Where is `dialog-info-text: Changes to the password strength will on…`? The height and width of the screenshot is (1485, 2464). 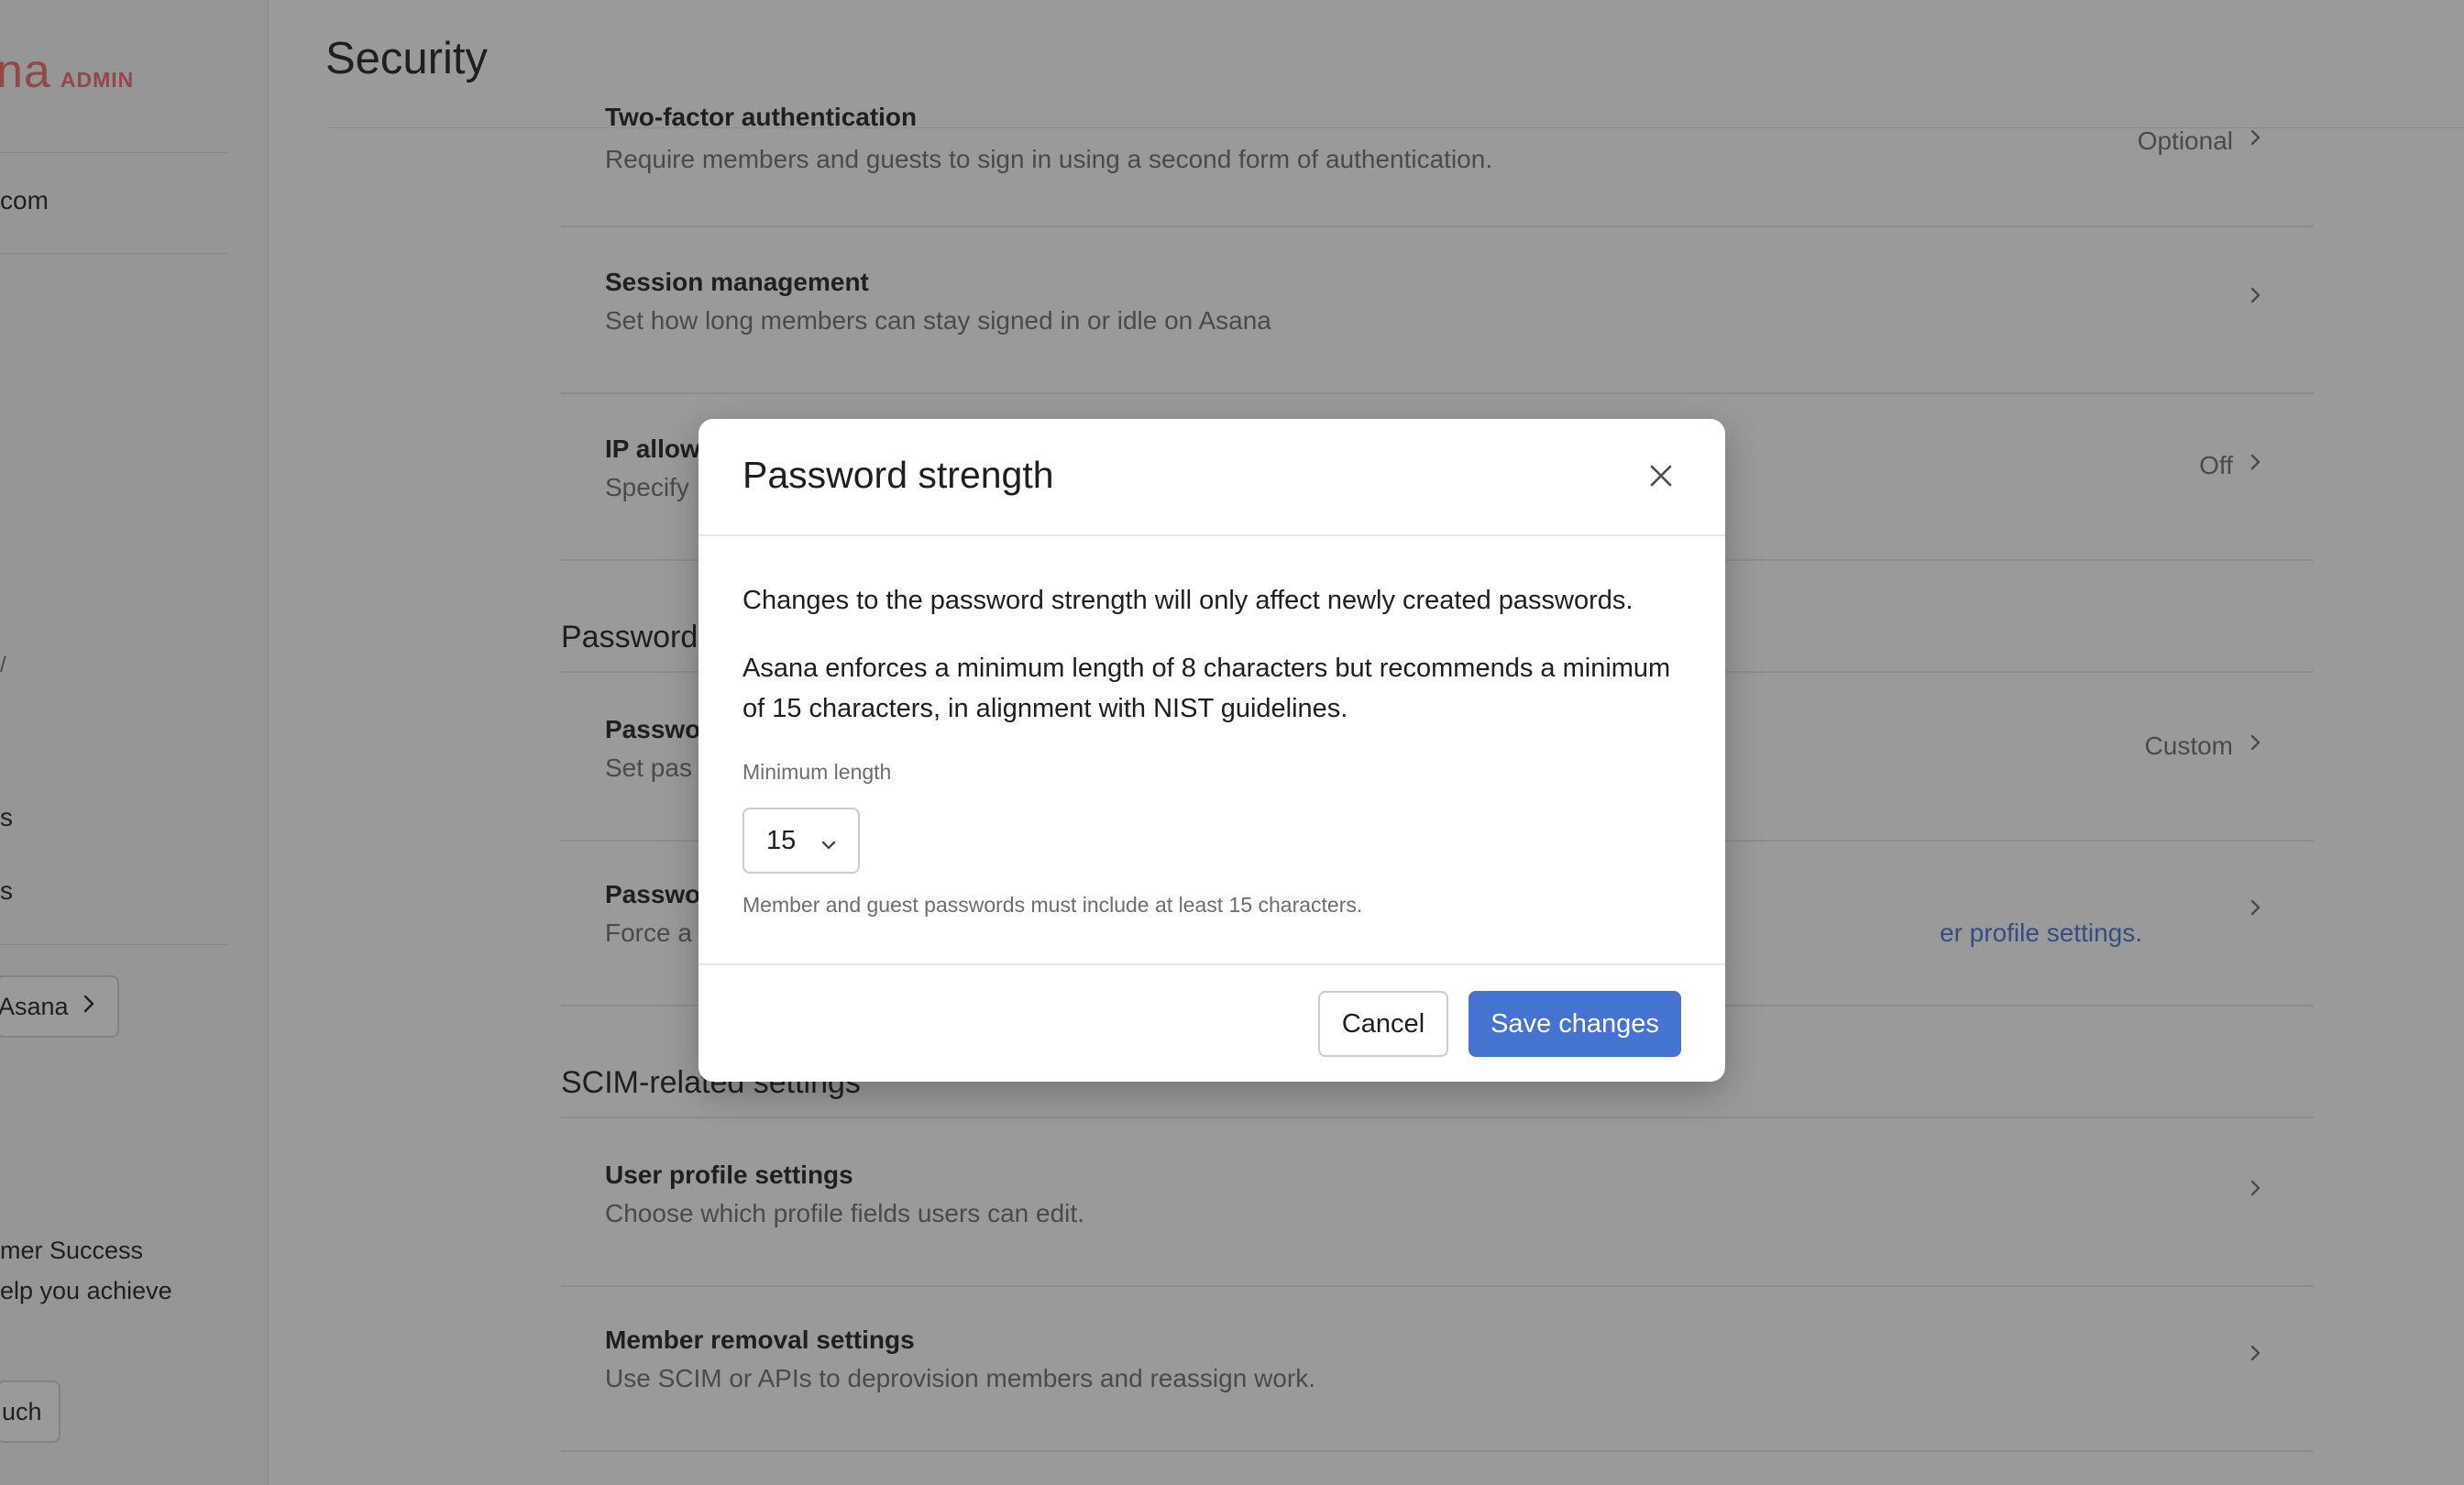 dialog-info-text: Changes to the password strength will on… is located at coordinates (1188, 600).